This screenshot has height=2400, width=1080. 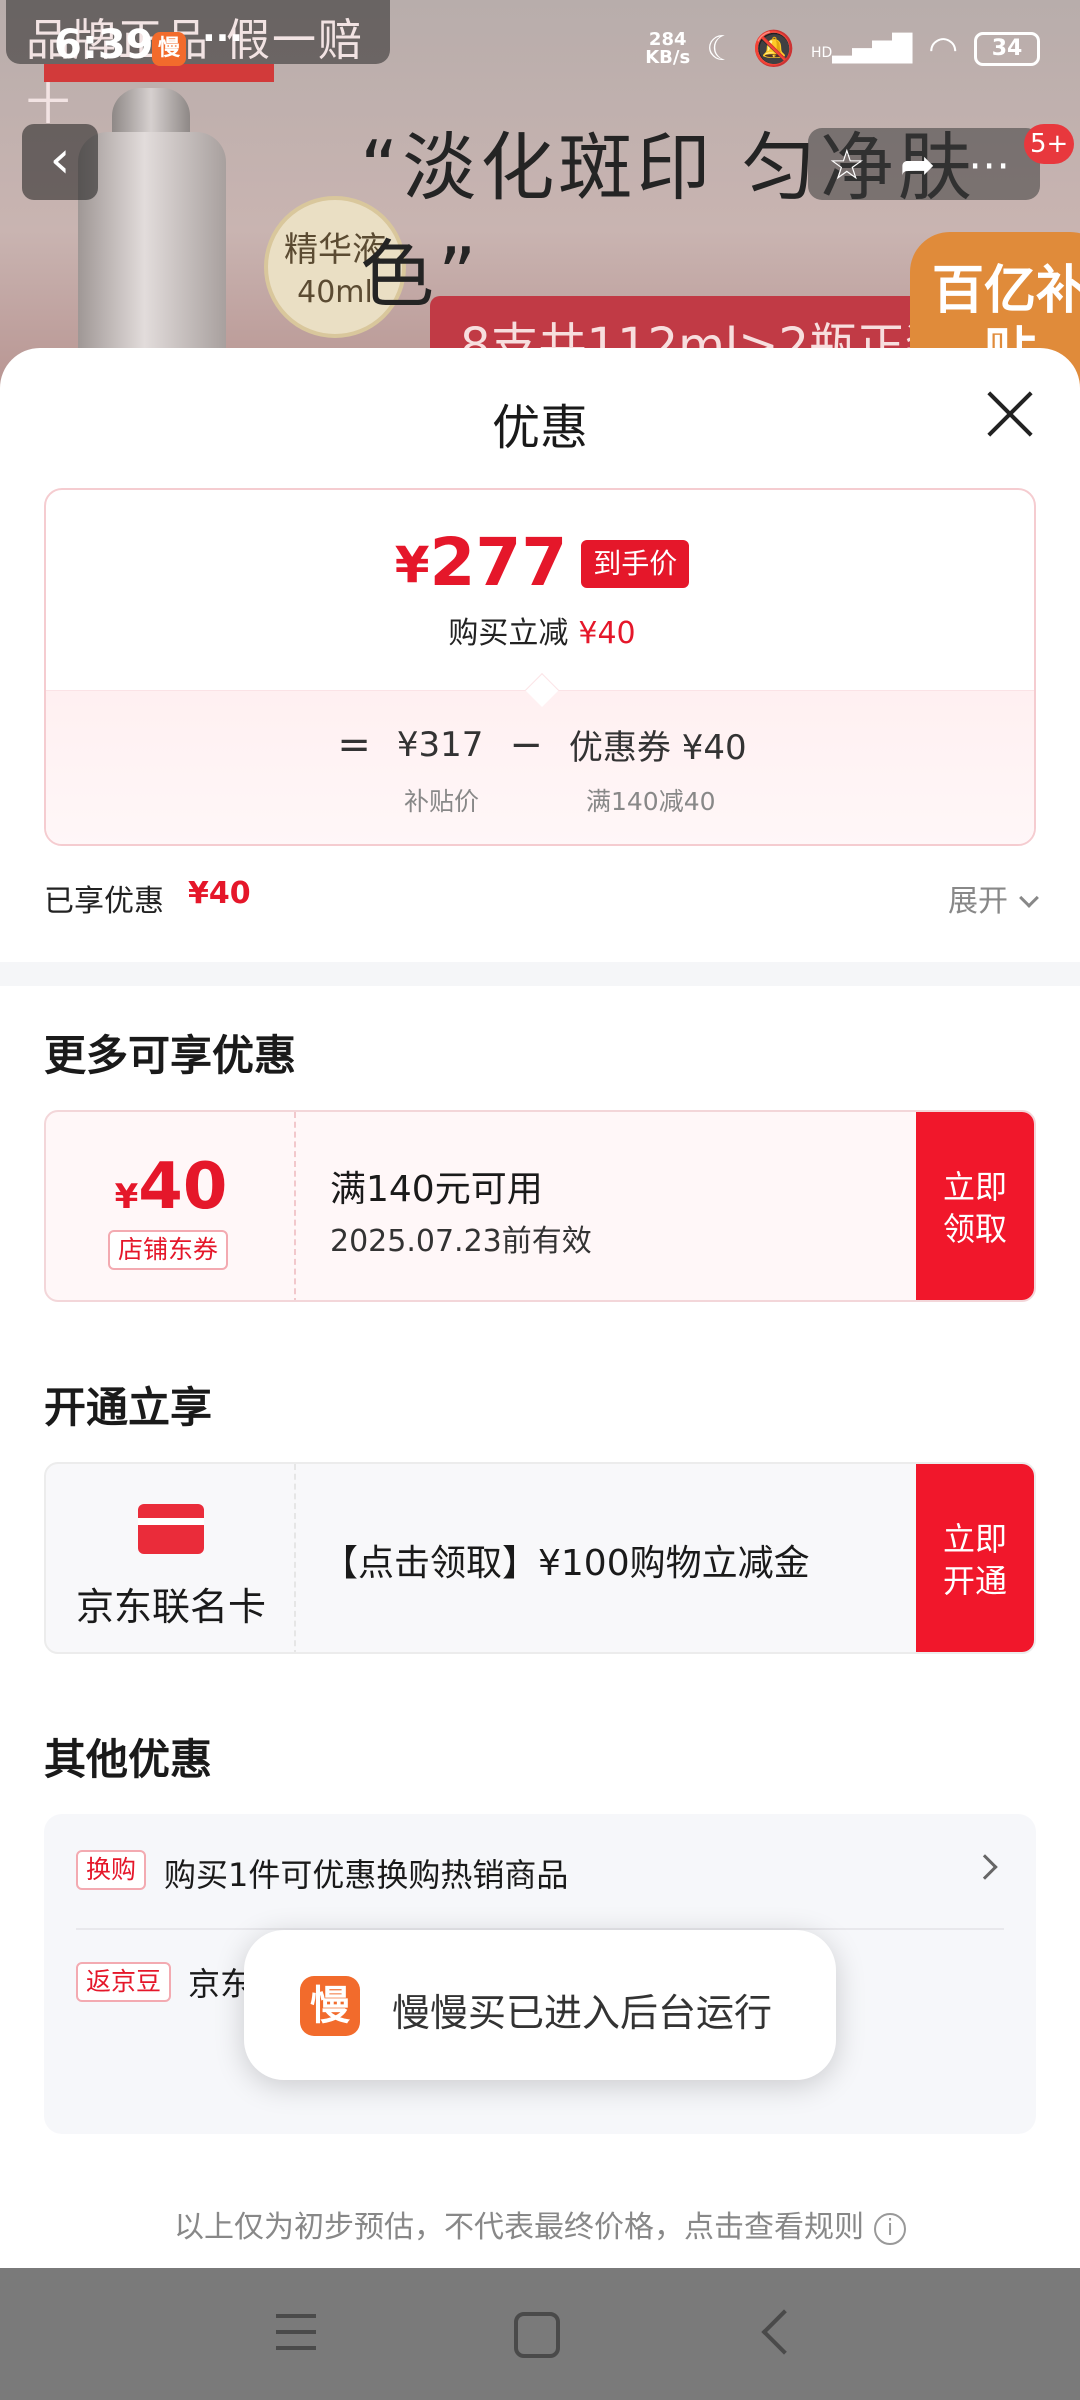 I want to click on coupon-deduction-value: ¥40, so click(x=714, y=748).